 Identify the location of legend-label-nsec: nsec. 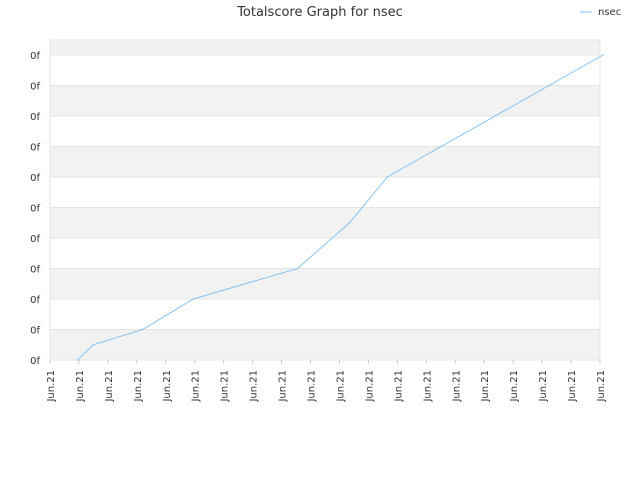
(609, 12).